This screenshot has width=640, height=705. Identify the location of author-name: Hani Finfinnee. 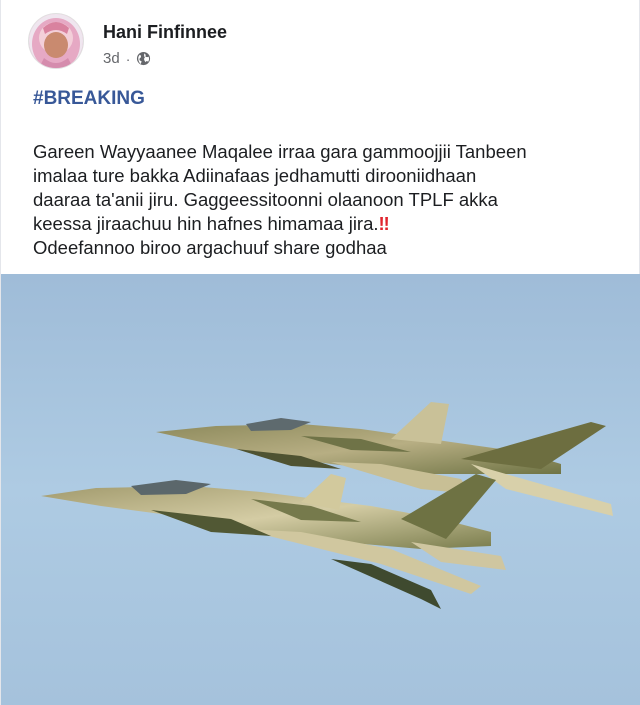
(165, 32).